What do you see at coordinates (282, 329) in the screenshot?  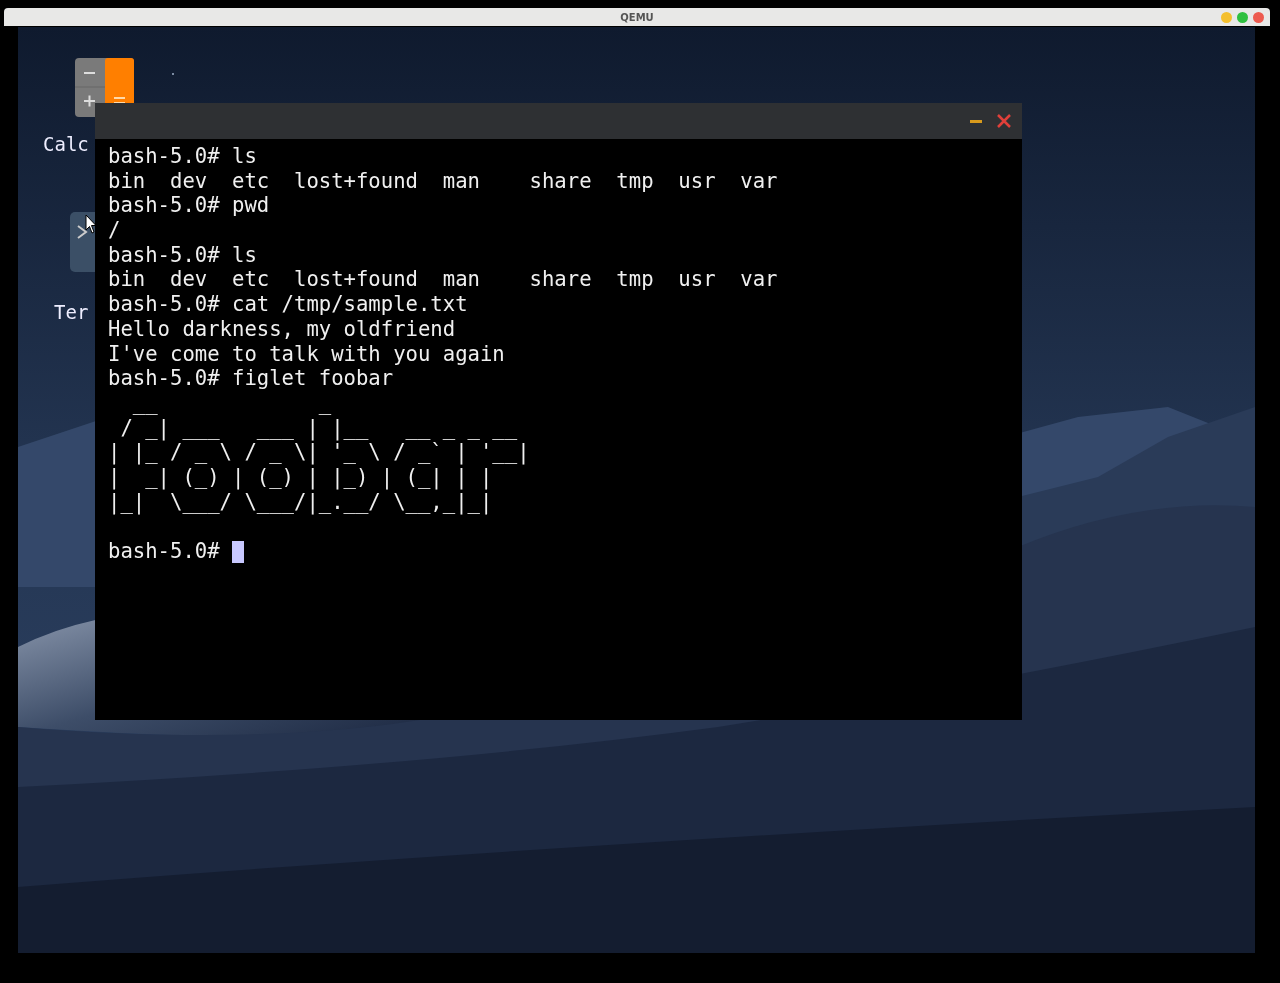 I see `terminal-line: Hello darkness, my oldfriend` at bounding box center [282, 329].